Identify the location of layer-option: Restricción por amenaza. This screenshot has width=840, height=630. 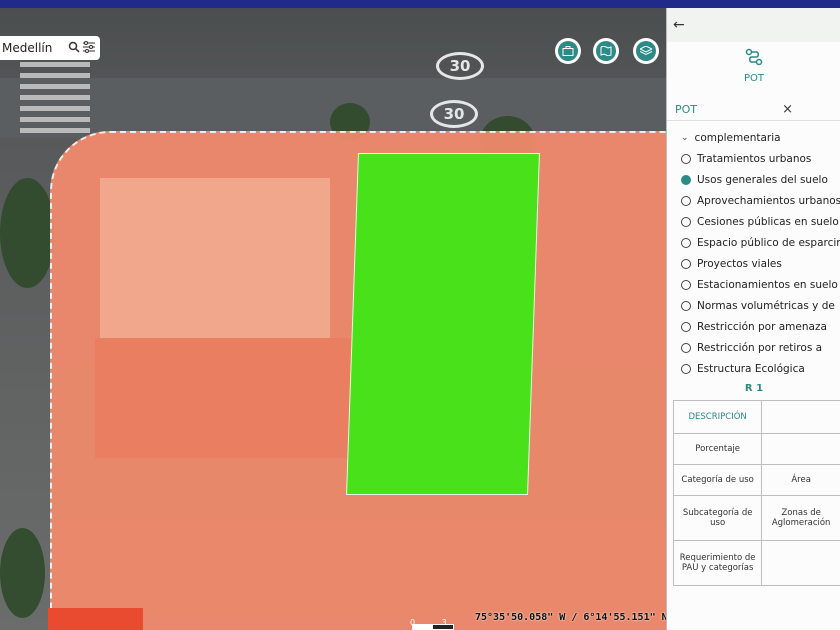
(760, 326).